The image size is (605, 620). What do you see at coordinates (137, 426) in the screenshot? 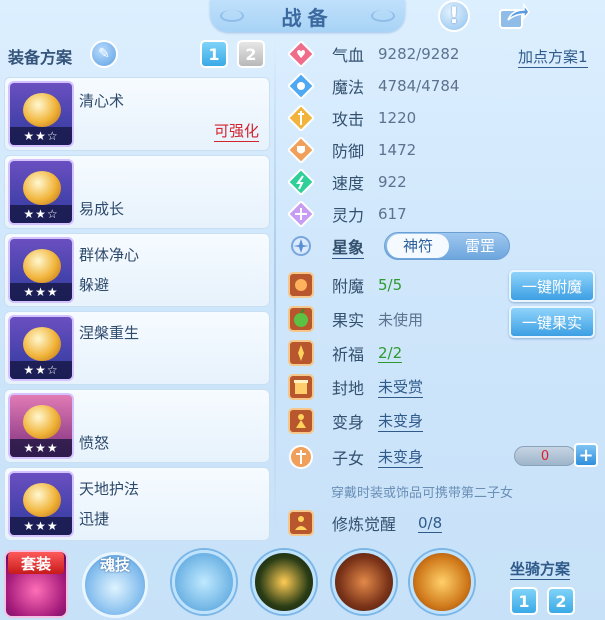
I see `skill-card-5: ★★★ 愤怒` at bounding box center [137, 426].